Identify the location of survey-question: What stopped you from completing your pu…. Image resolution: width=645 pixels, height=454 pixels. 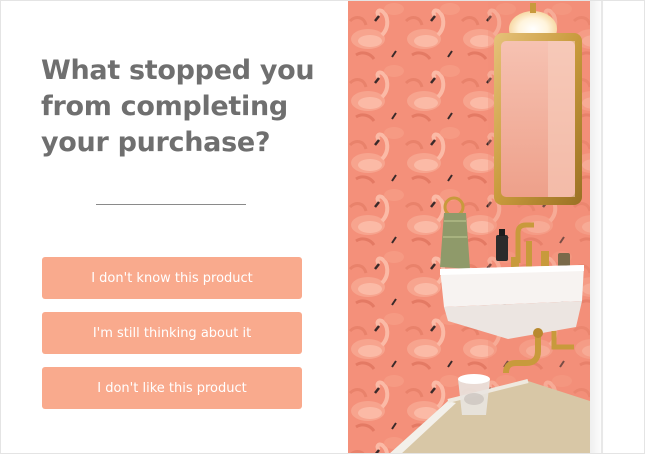
(178, 106).